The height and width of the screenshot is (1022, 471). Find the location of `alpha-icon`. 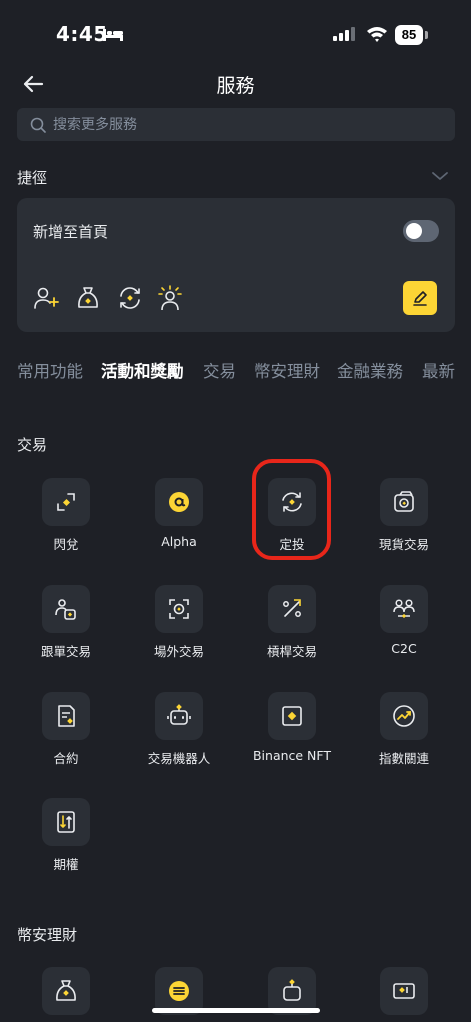

alpha-icon is located at coordinates (179, 502).